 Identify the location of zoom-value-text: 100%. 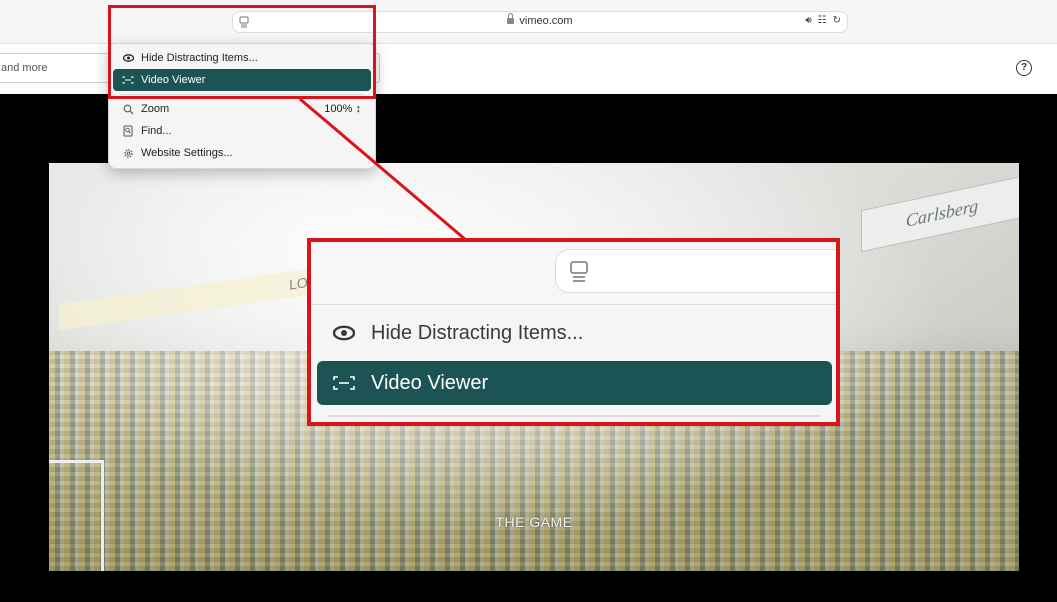
(338, 109).